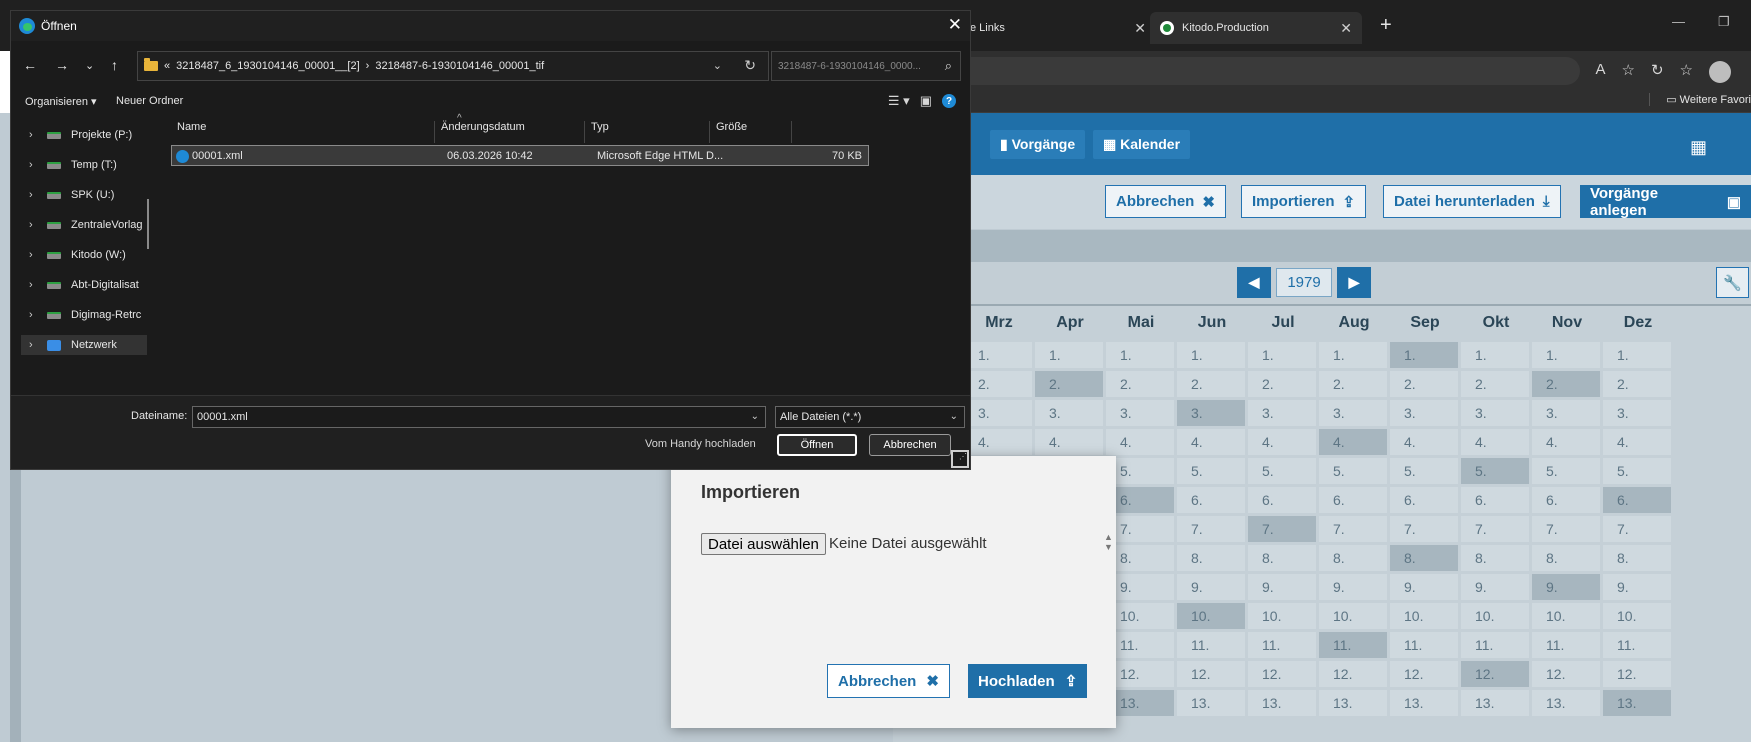  What do you see at coordinates (1724, 22) in the screenshot?
I see `restore-icon: ❐` at bounding box center [1724, 22].